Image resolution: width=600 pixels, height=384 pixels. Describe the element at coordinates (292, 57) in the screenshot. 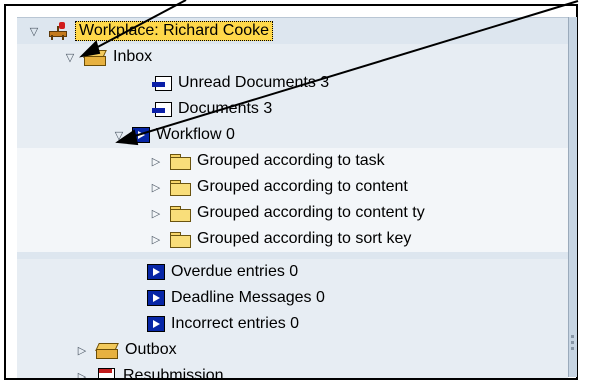

I see `tree-node-inbox: ▽ Inbox` at that location.